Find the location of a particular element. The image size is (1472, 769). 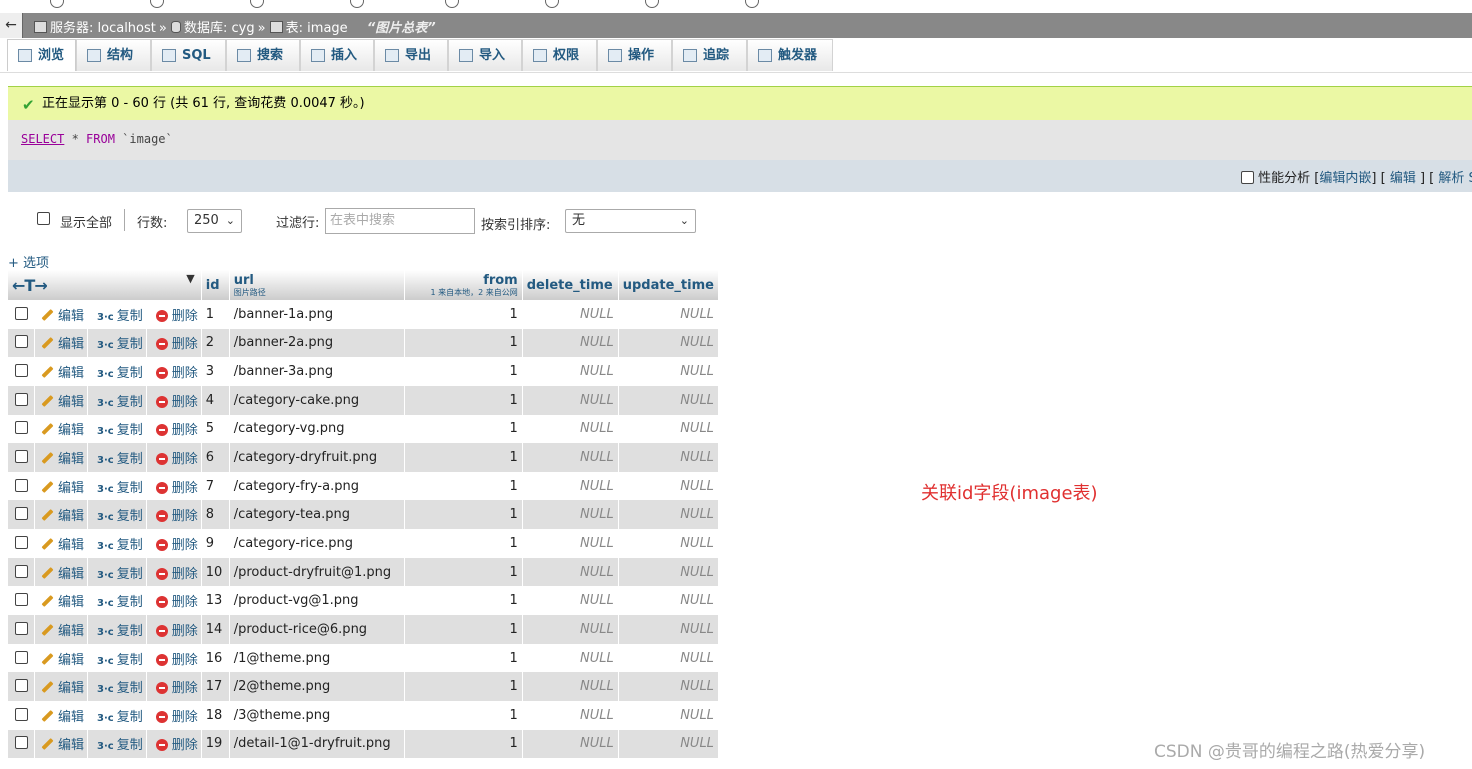

cell-url: /1@theme.png is located at coordinates (317, 658).